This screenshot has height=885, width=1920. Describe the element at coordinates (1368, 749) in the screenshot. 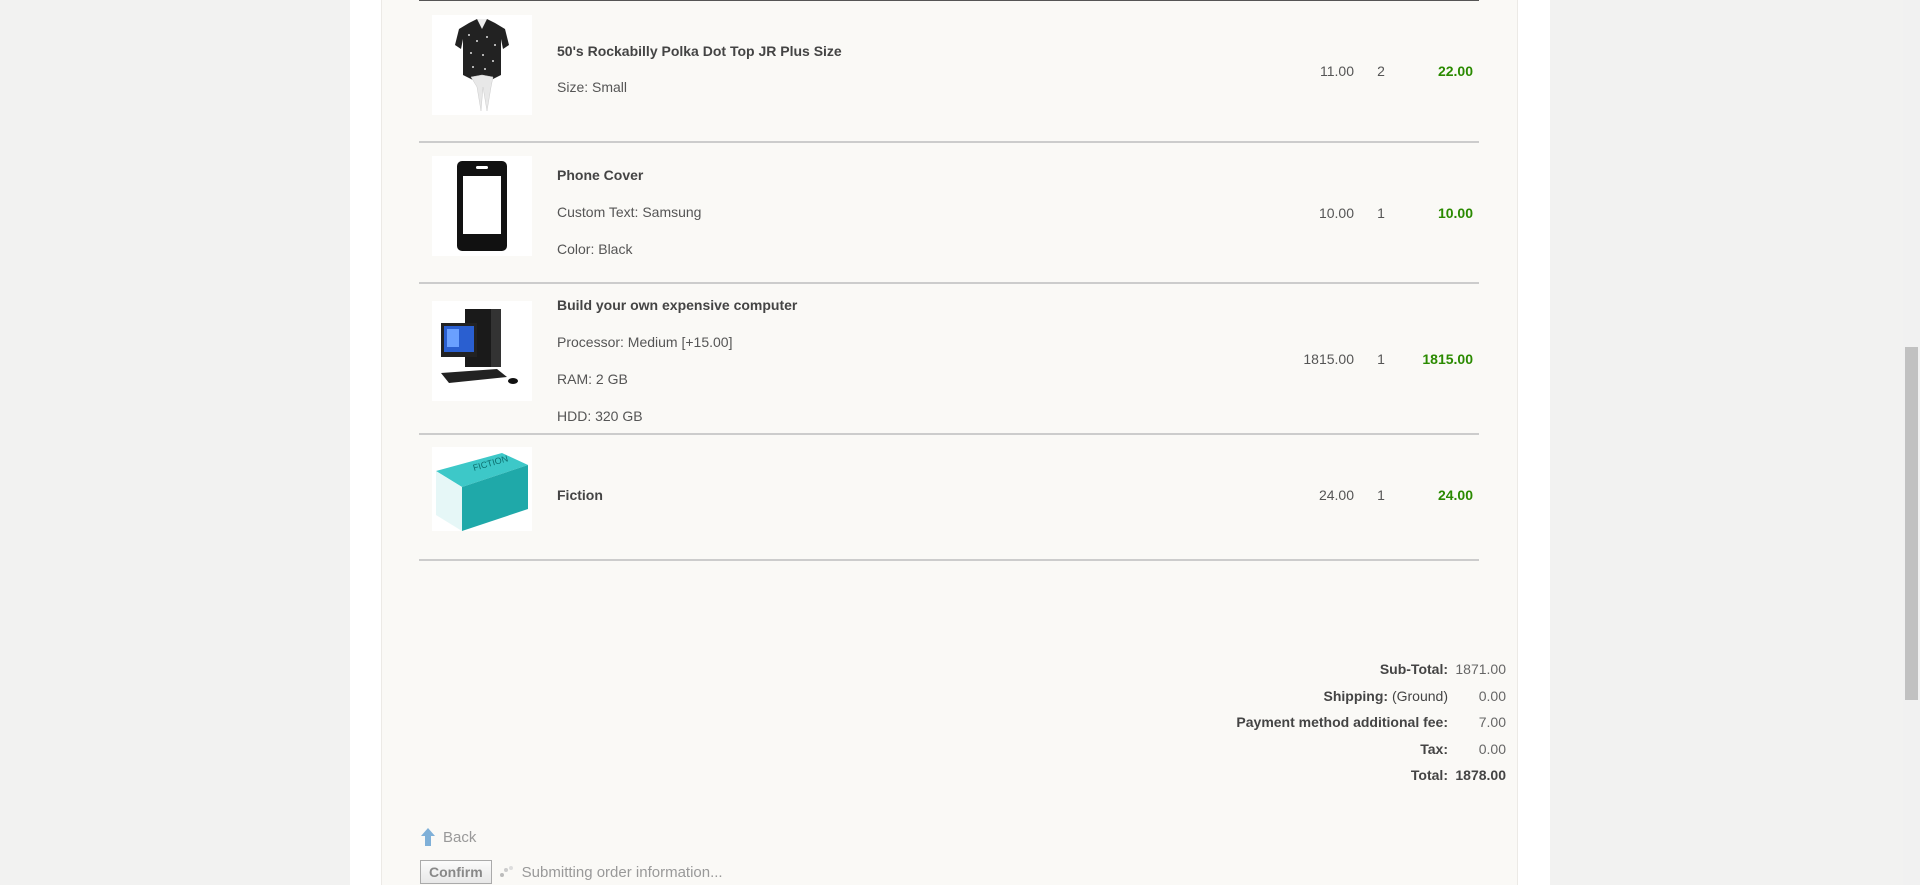

I see `tax-row: Tax: 0.00` at that location.